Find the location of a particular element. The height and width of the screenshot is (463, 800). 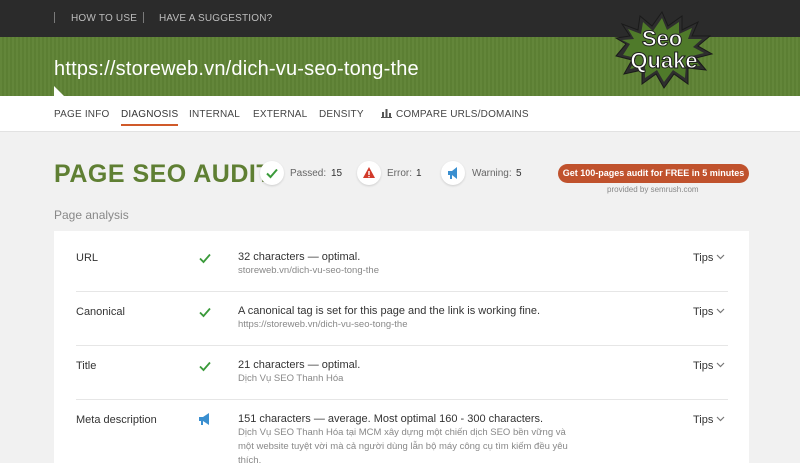

error-icon-circle is located at coordinates (369, 173).